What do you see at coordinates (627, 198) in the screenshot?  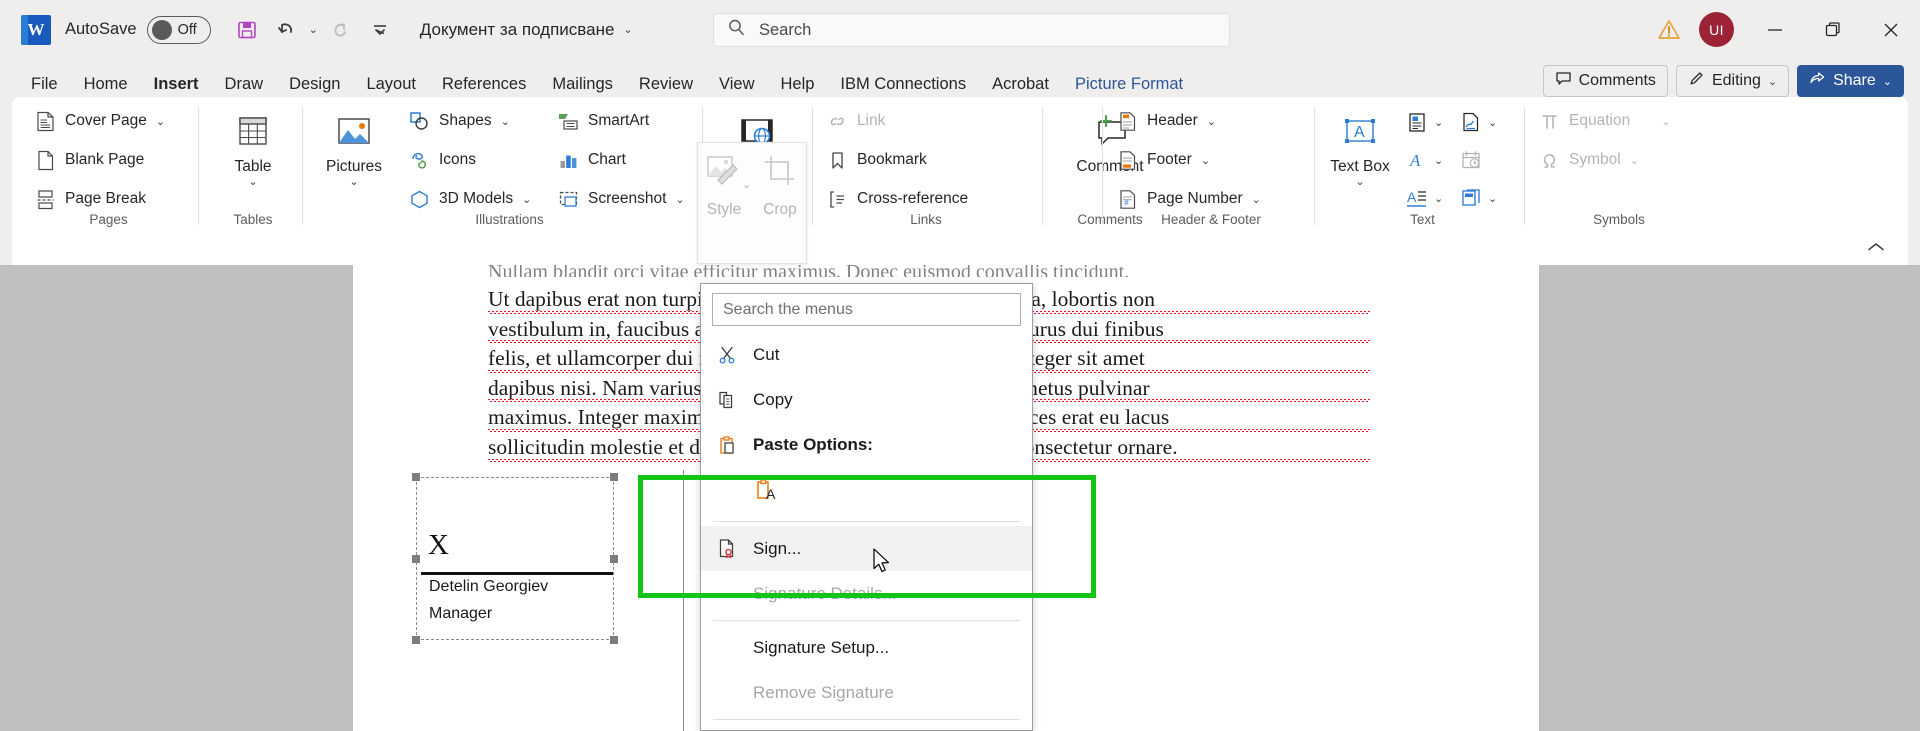 I see `screenshot-label: Screenshot` at bounding box center [627, 198].